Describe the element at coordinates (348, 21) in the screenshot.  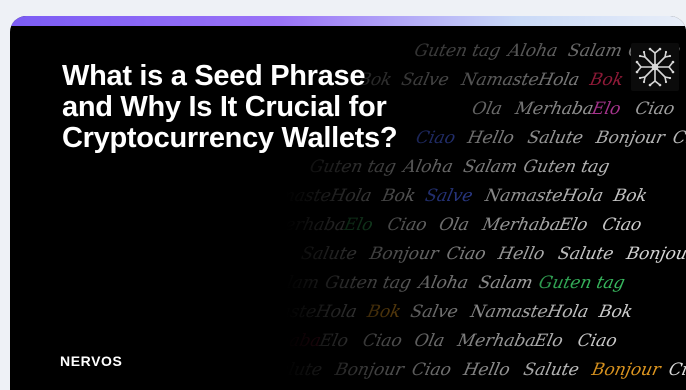
I see `card-top-gradient` at that location.